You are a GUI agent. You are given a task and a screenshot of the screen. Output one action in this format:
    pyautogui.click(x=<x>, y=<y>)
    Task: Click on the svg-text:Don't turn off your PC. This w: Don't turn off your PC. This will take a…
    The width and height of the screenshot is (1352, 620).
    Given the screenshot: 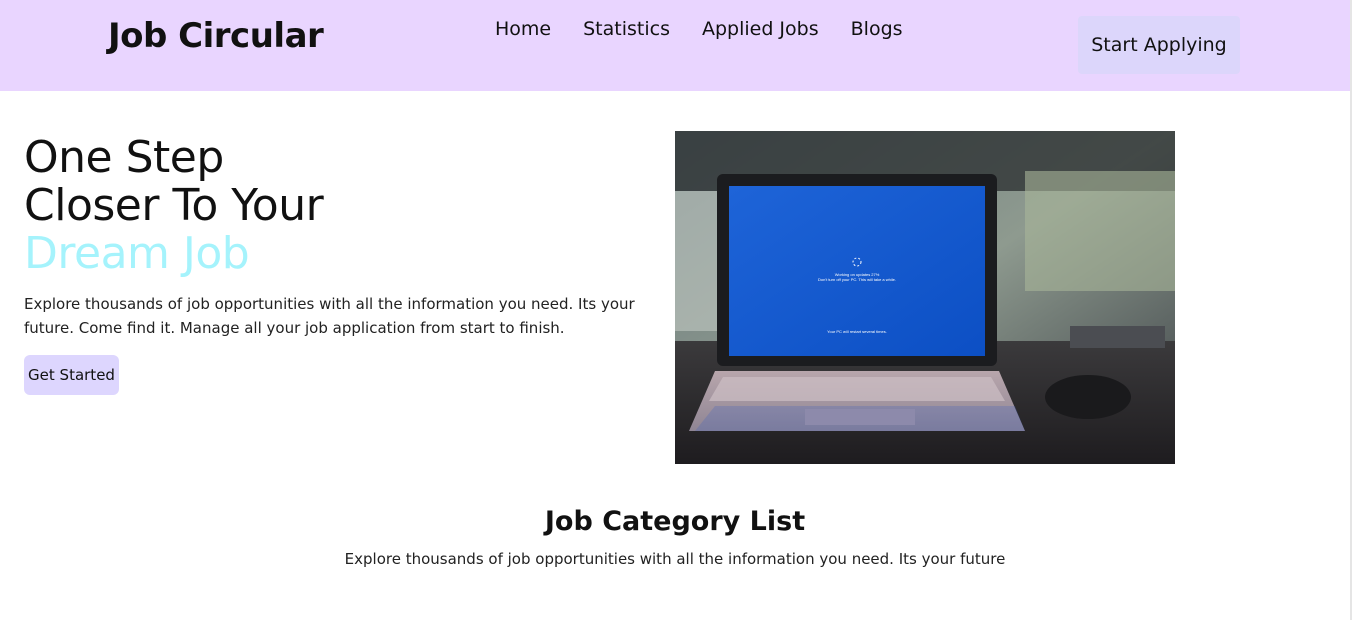 What is the action you would take?
    pyautogui.click(x=857, y=279)
    